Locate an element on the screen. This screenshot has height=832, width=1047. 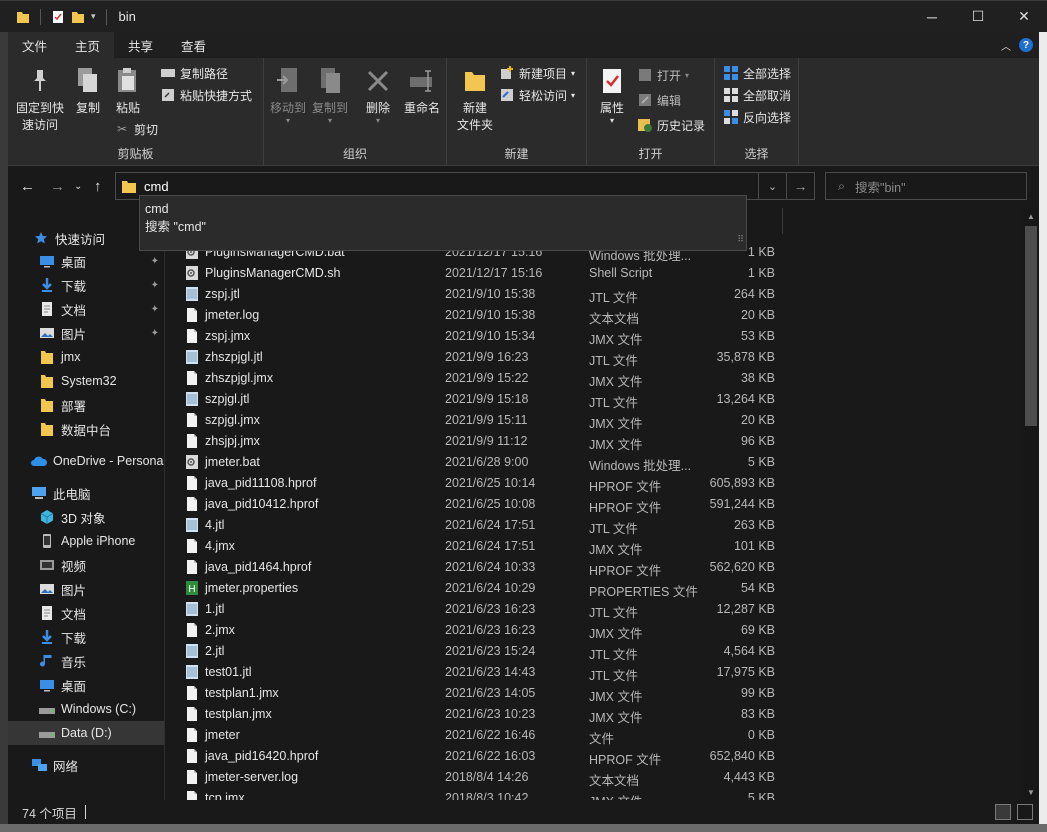
help-icon: ? is located at coordinates (1026, 45).